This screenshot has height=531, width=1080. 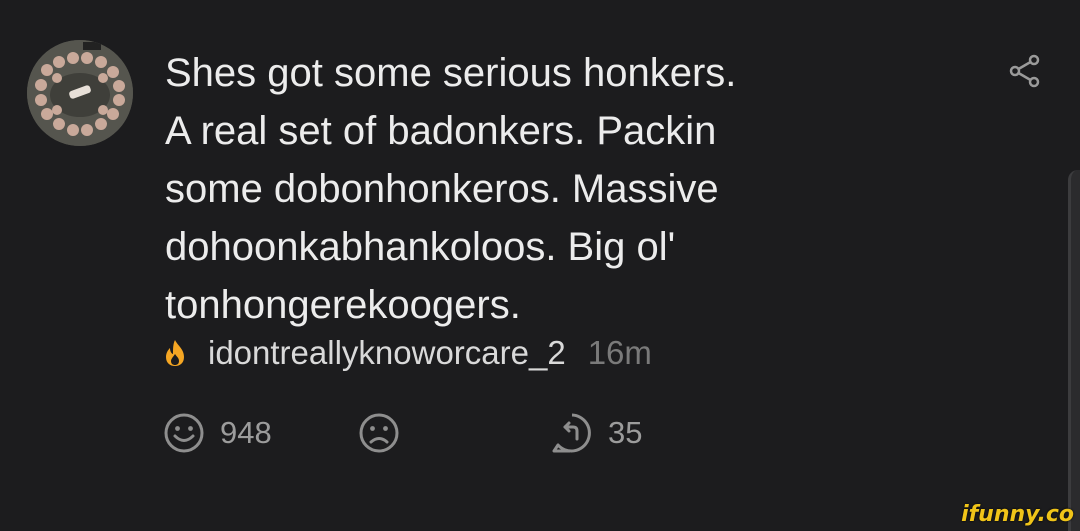 I want to click on watermark: ifunny.co, so click(x=1017, y=514).